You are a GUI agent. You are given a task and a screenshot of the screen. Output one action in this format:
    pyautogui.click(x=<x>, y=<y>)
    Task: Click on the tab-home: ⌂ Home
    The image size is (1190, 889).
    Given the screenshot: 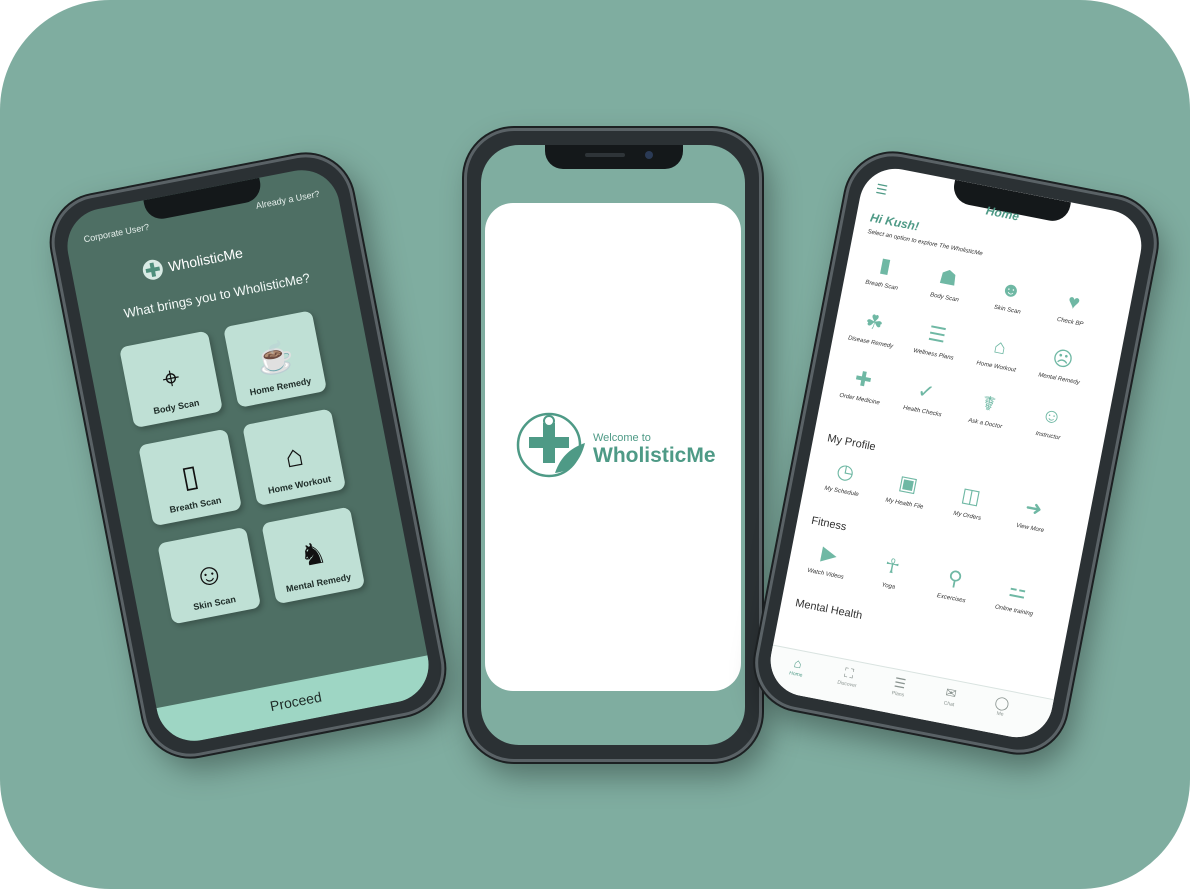 What is the action you would take?
    pyautogui.click(x=797, y=667)
    